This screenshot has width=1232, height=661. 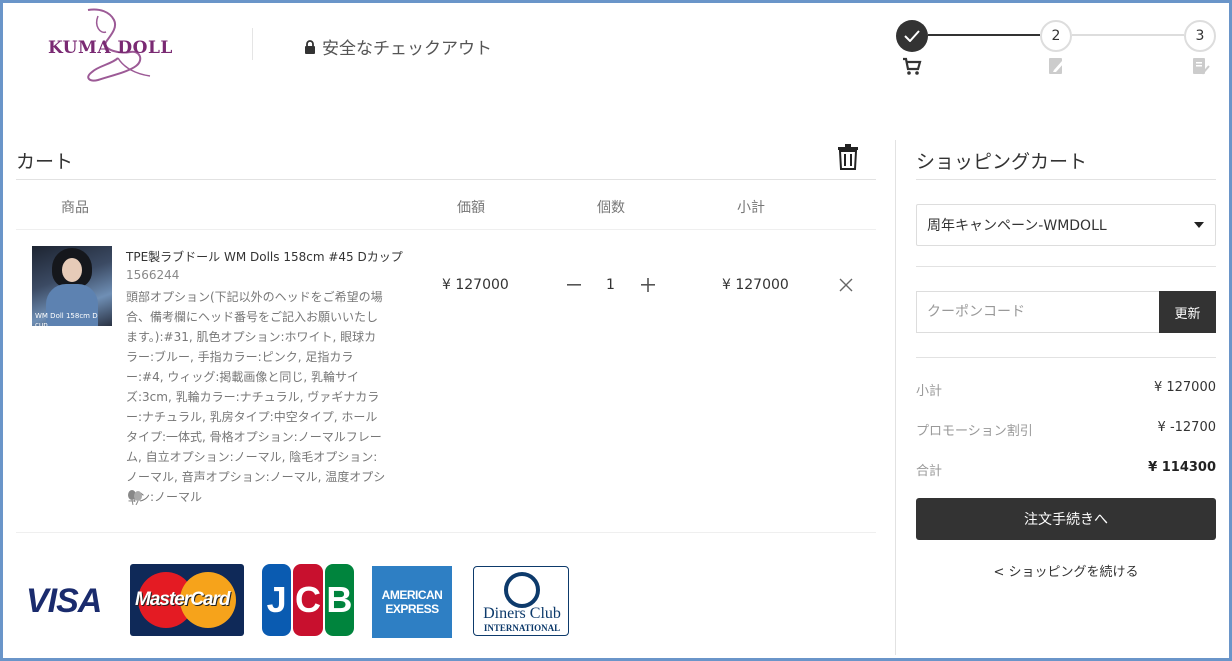 What do you see at coordinates (1038, 312) in the screenshot?
I see `coupon-input` at bounding box center [1038, 312].